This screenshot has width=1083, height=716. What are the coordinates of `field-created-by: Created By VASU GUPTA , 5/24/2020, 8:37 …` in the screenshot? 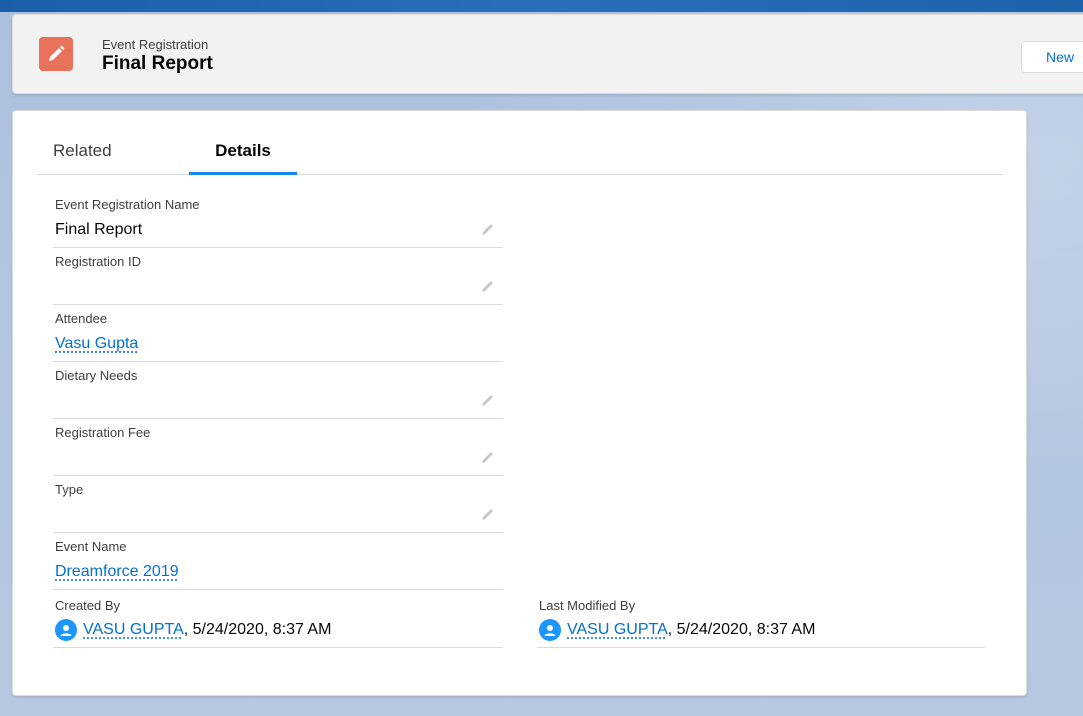 It's located at (278, 622).